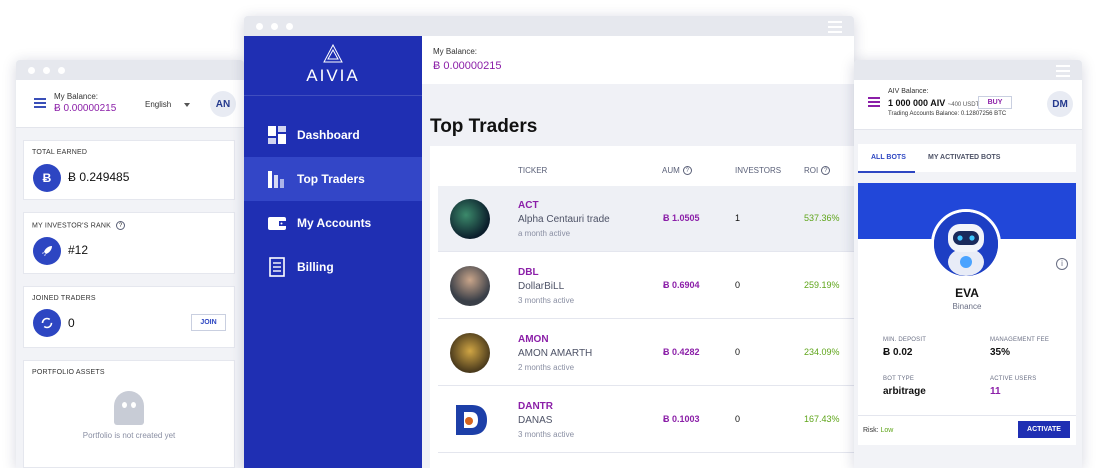 This screenshot has width=1102, height=468. Describe the element at coordinates (1062, 264) in the screenshot. I see `info-icon: i` at that location.